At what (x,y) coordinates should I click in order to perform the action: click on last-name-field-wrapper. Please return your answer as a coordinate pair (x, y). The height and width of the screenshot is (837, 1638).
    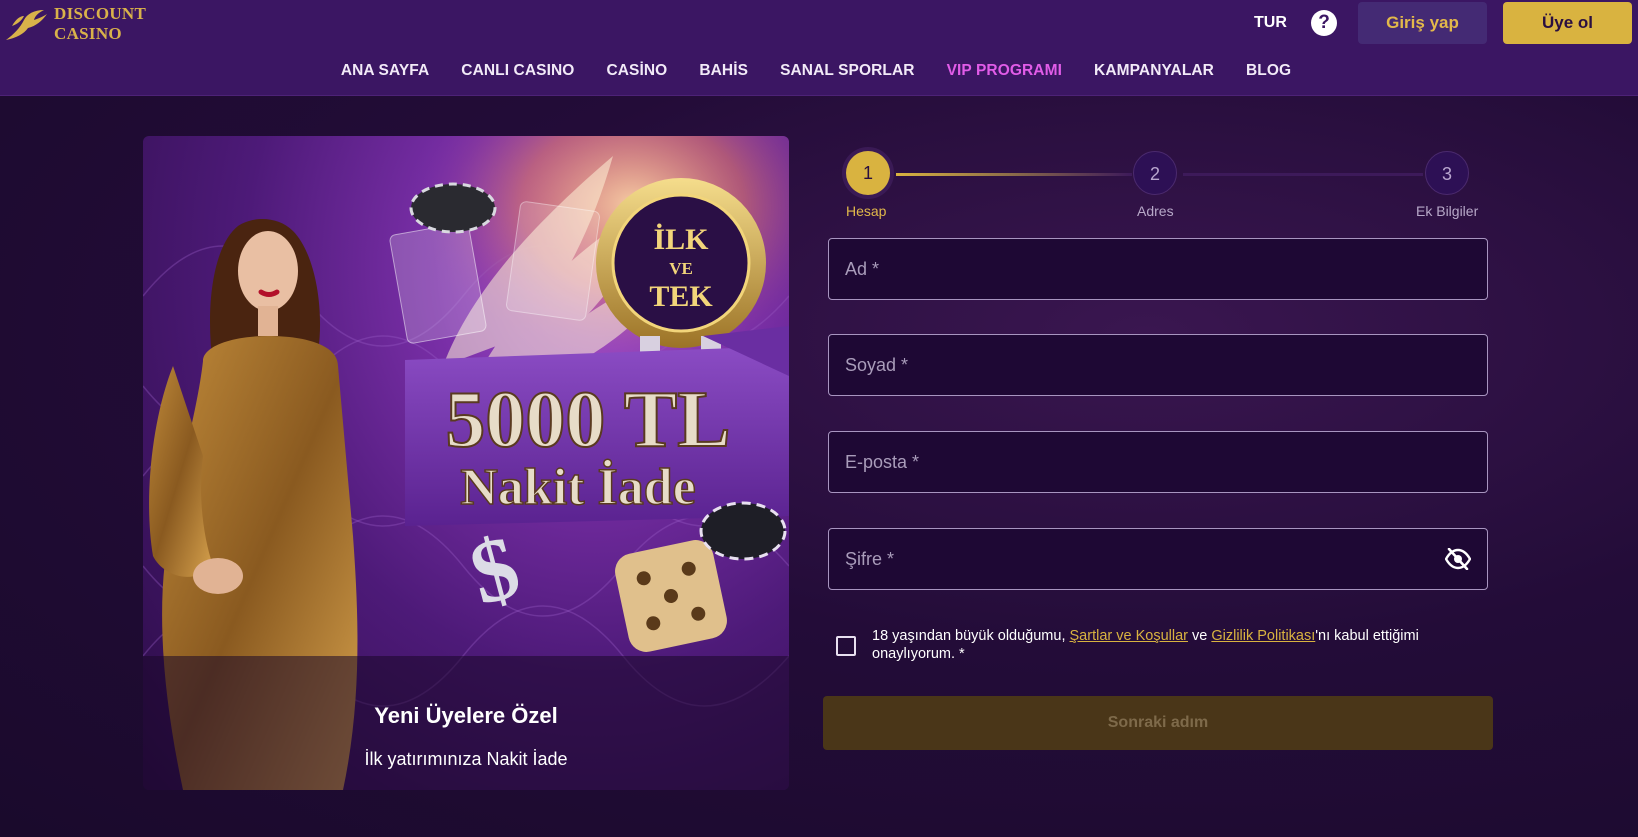
    Looking at the image, I should click on (1158, 365).